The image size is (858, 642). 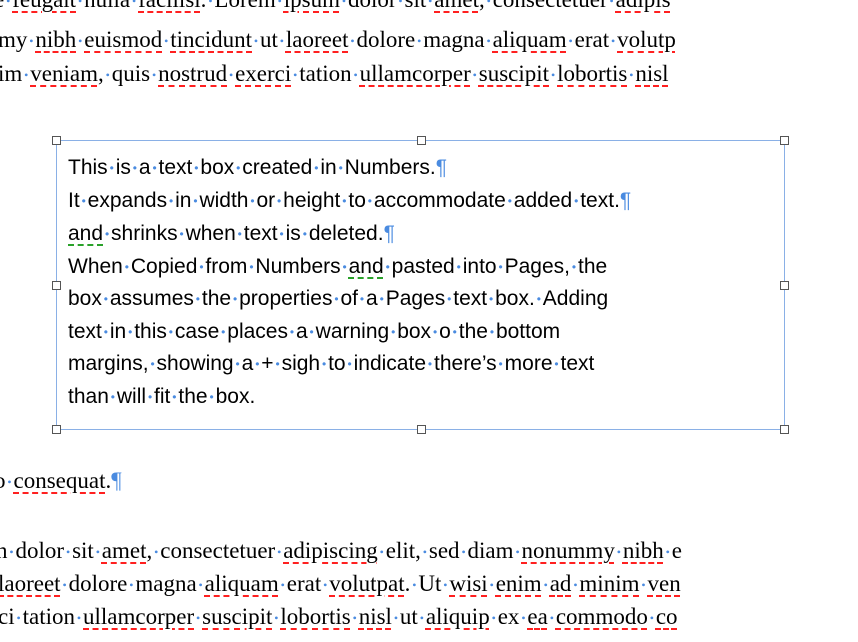 I want to click on word-core: fit, so click(x=162, y=396).